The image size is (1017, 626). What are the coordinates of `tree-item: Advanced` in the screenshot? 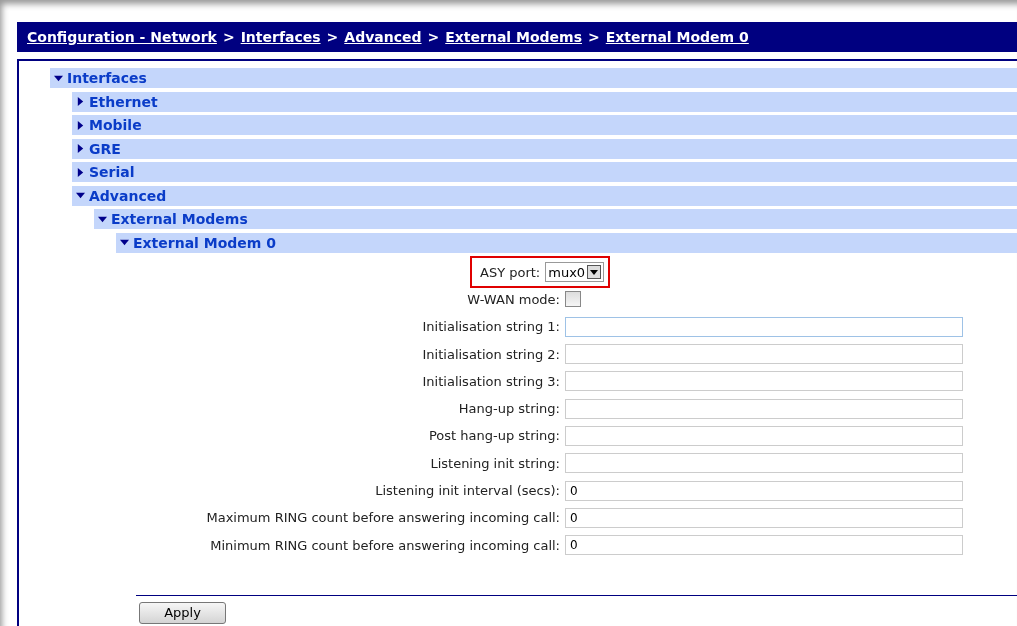 It's located at (544, 195).